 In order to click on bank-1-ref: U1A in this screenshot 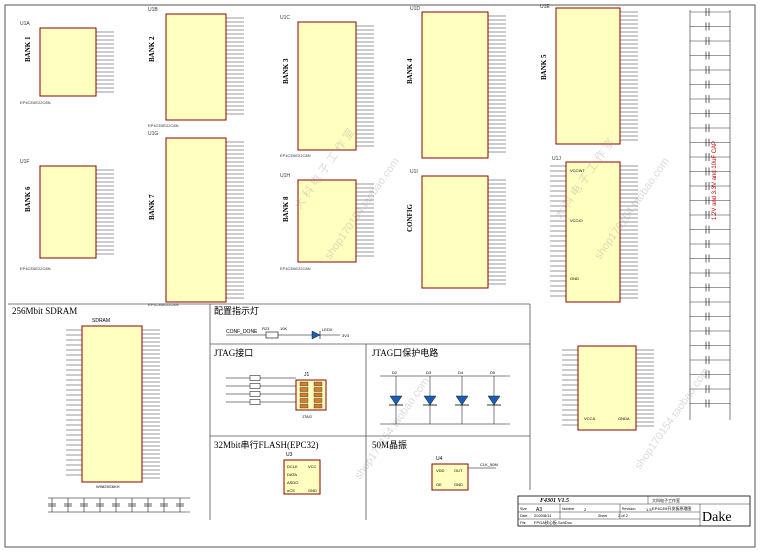, I will do `click(25, 24)`.